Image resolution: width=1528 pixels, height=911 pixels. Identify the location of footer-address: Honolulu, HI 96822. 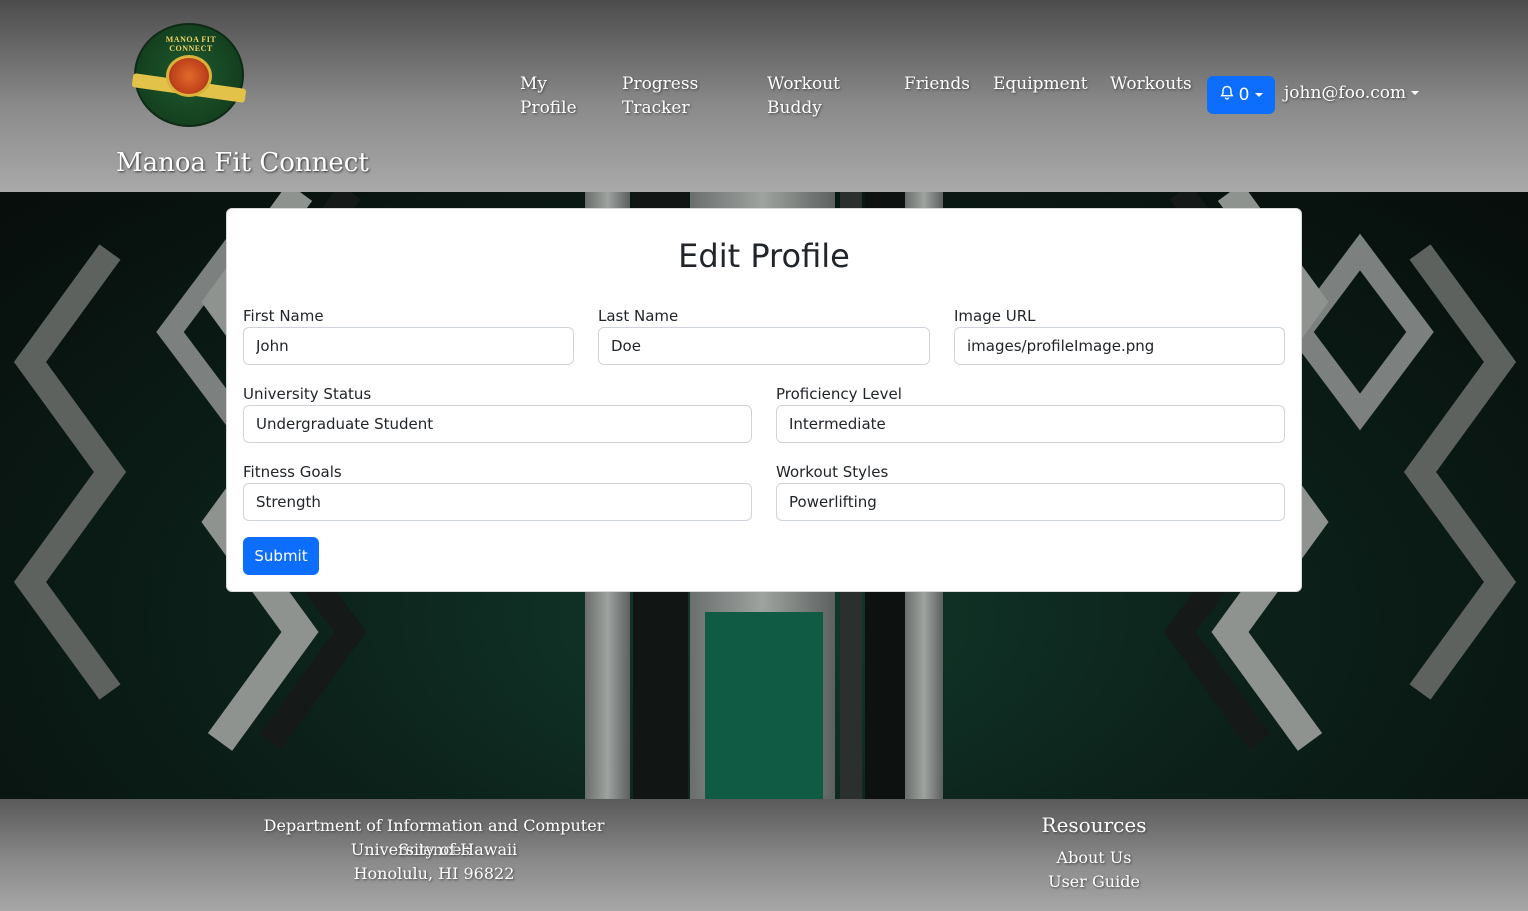
(434, 873).